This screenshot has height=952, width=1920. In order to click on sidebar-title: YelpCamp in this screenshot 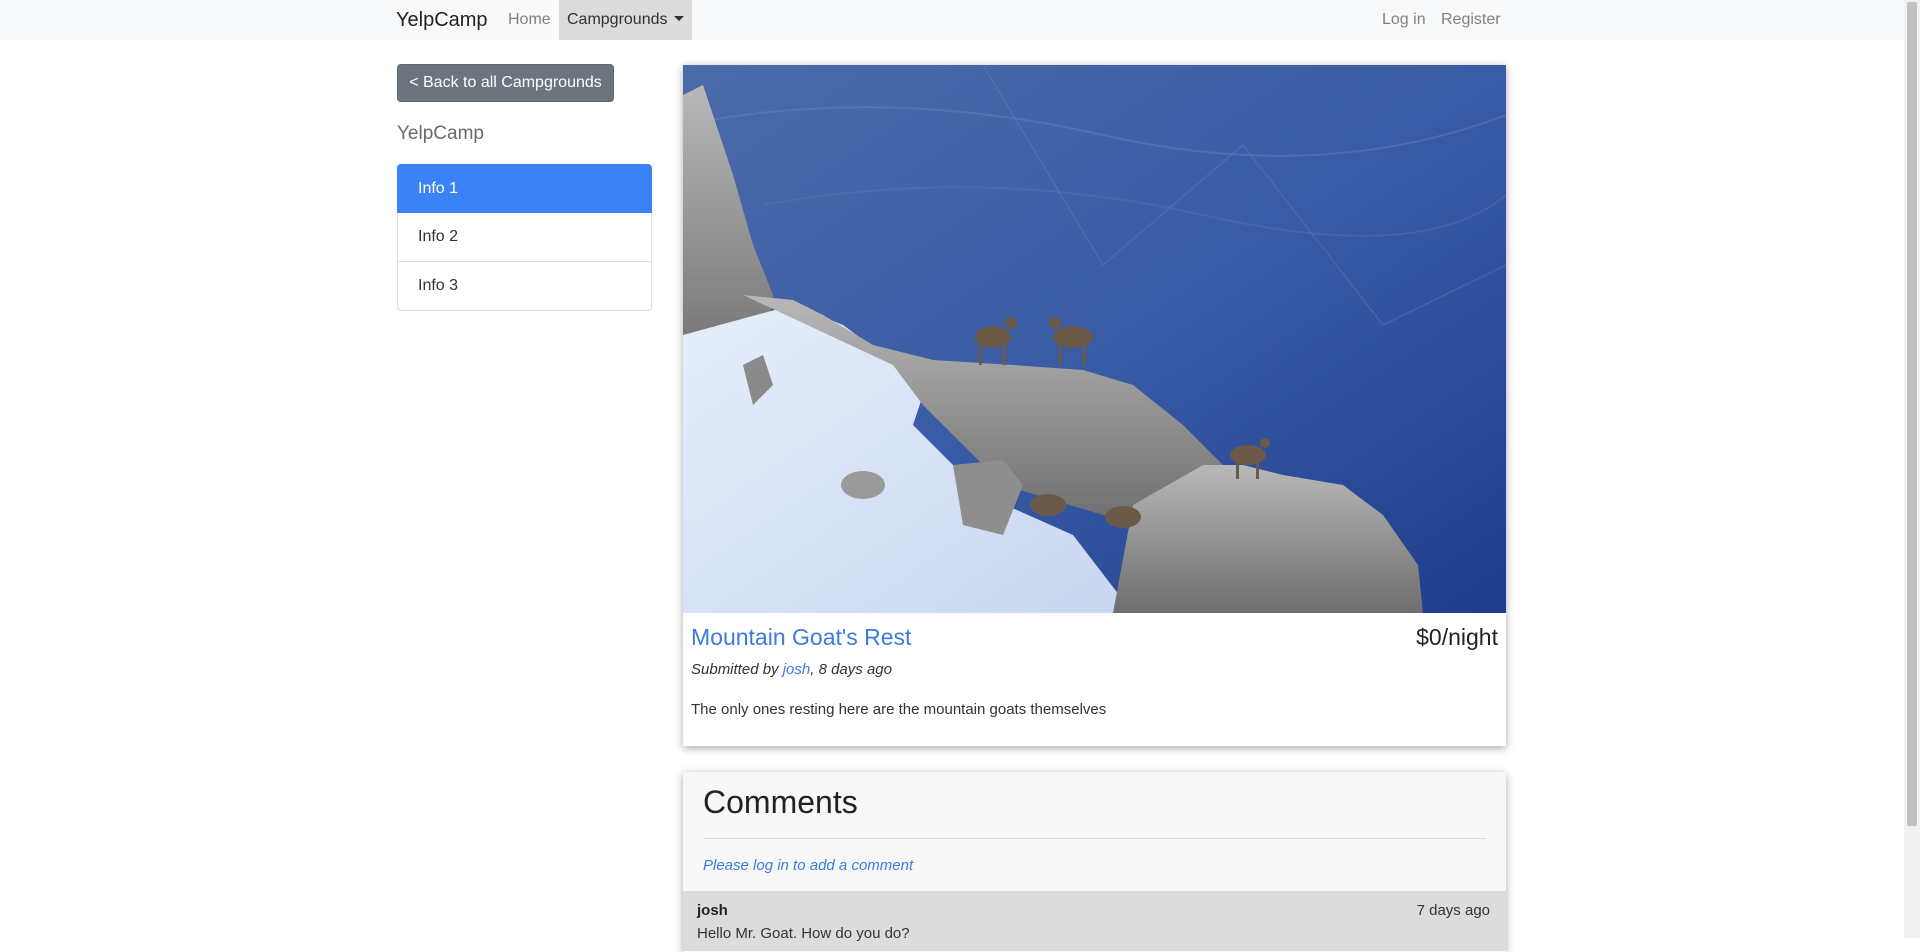, I will do `click(440, 133)`.